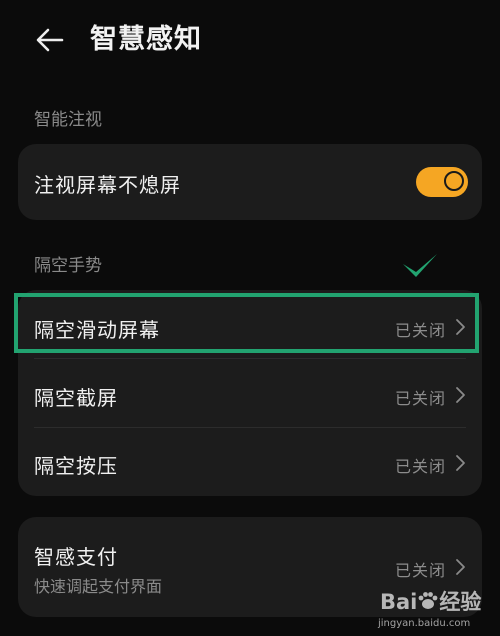 The height and width of the screenshot is (636, 500). What do you see at coordinates (424, 623) in the screenshot?
I see `watermark-url: jingyan.baidu.com` at bounding box center [424, 623].